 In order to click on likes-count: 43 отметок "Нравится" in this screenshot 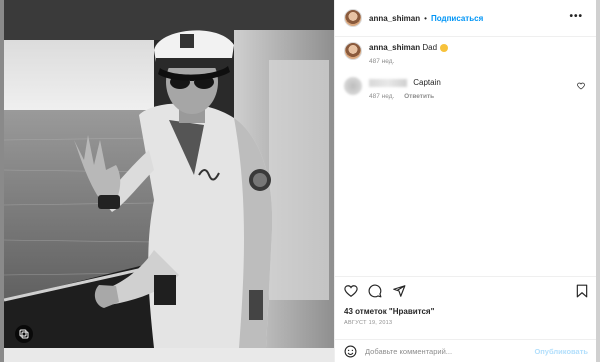, I will do `click(389, 311)`.